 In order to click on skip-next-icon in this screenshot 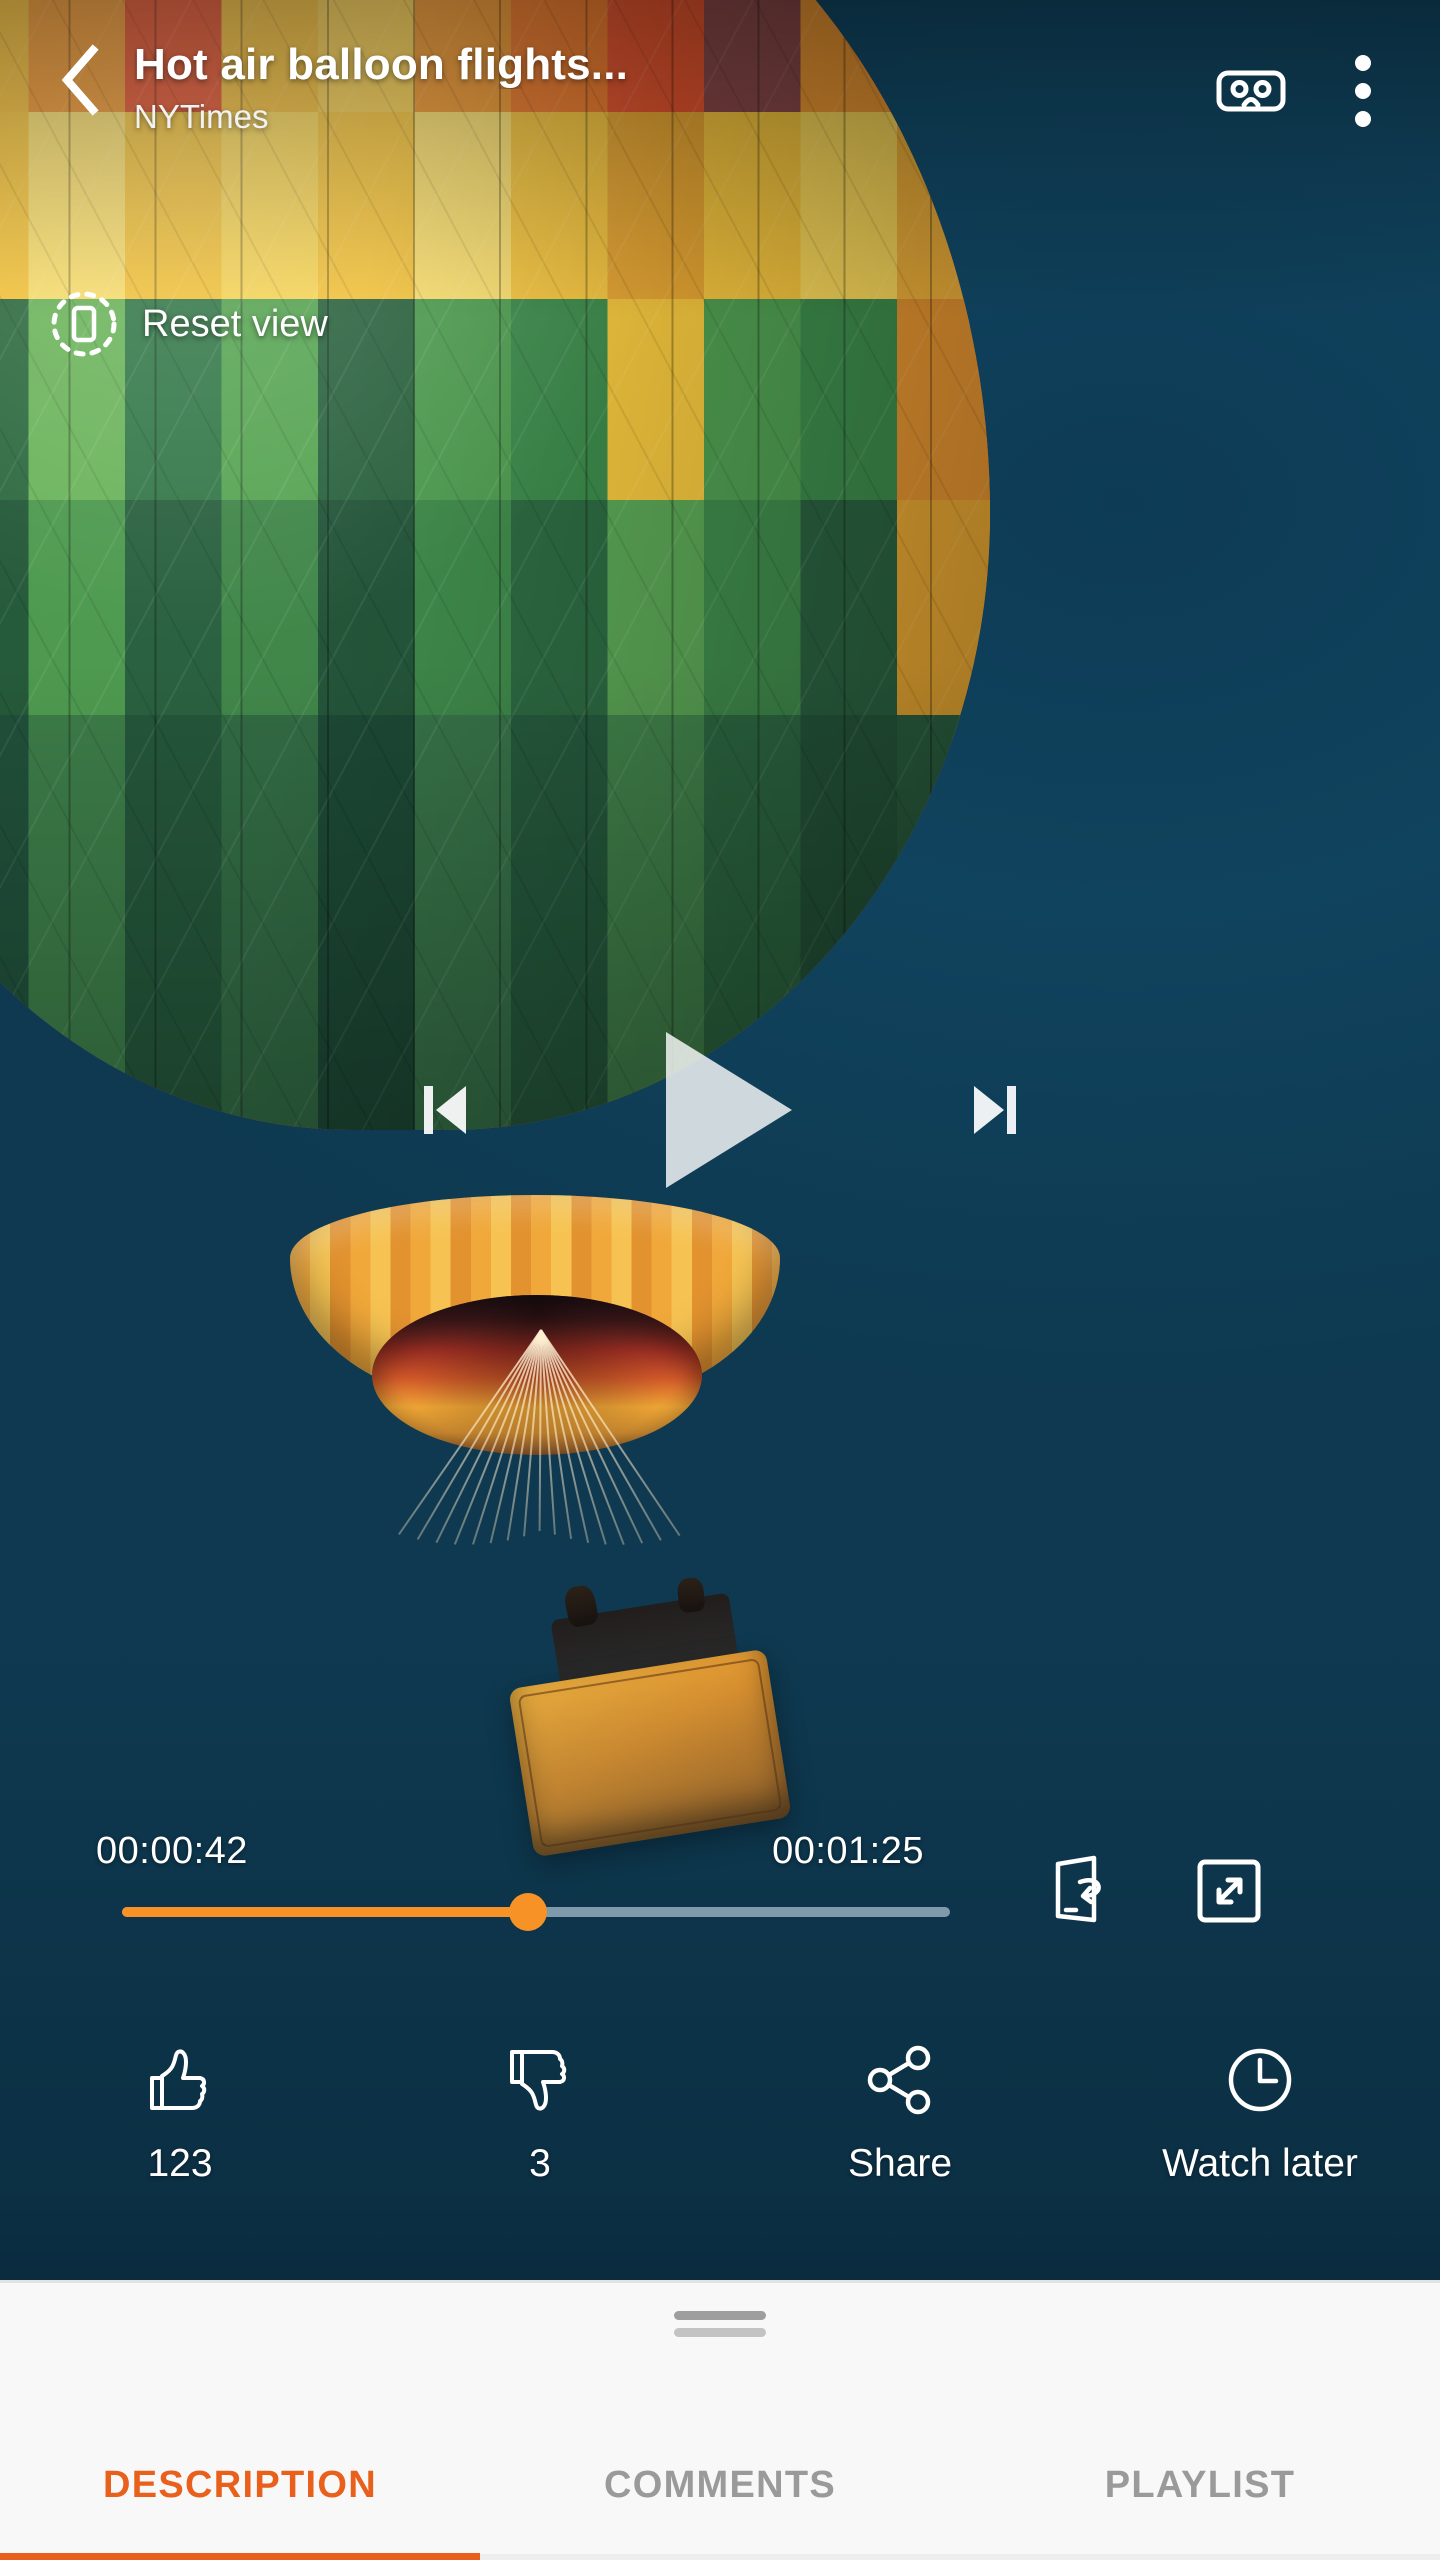, I will do `click(995, 1110)`.